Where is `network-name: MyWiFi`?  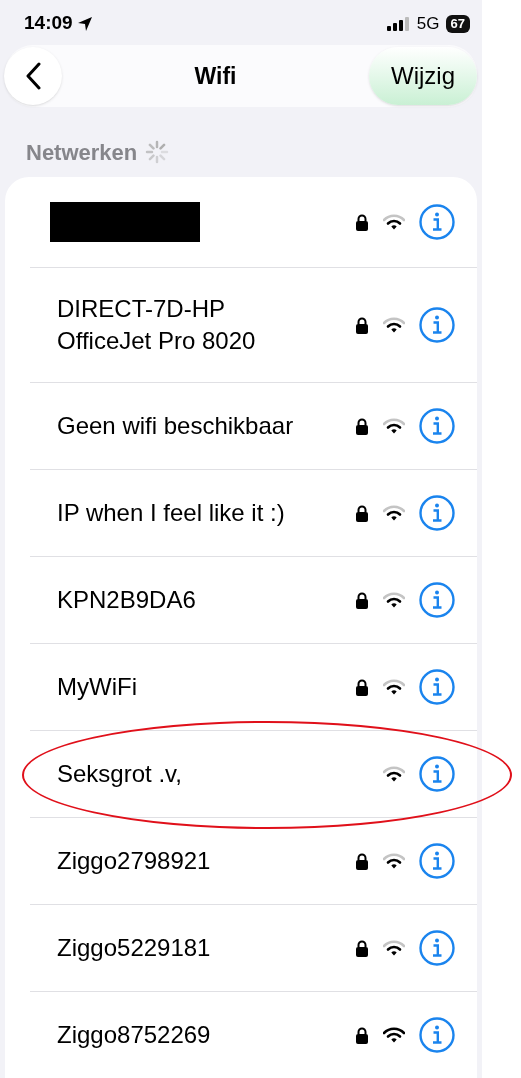
network-name: MyWiFi is located at coordinates (97, 687).